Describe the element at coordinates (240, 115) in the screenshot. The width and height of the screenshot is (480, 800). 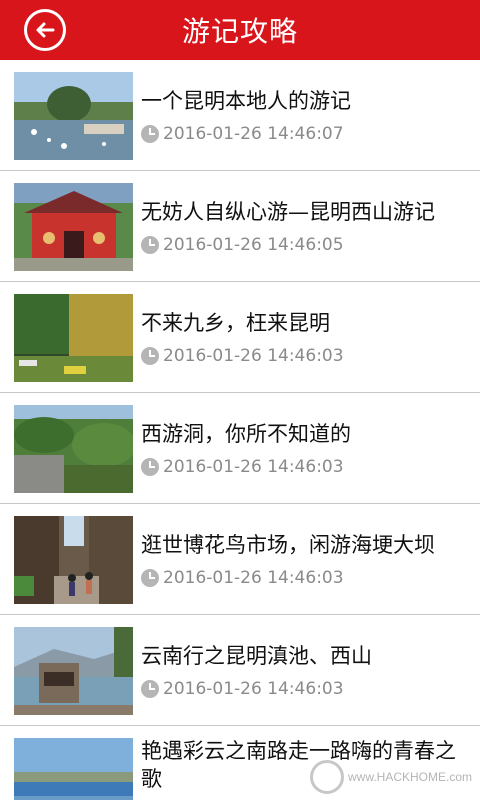
I see `list-item: 一个昆明本地人的游记 2016-01-26 14:46:07` at that location.